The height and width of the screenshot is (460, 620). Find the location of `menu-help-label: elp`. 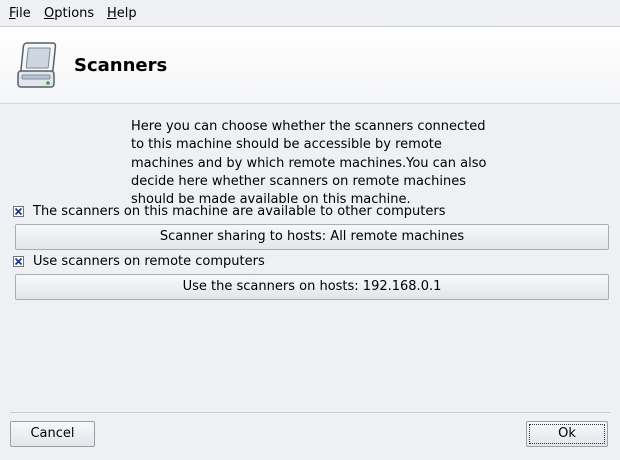

menu-help-label: elp is located at coordinates (126, 13).